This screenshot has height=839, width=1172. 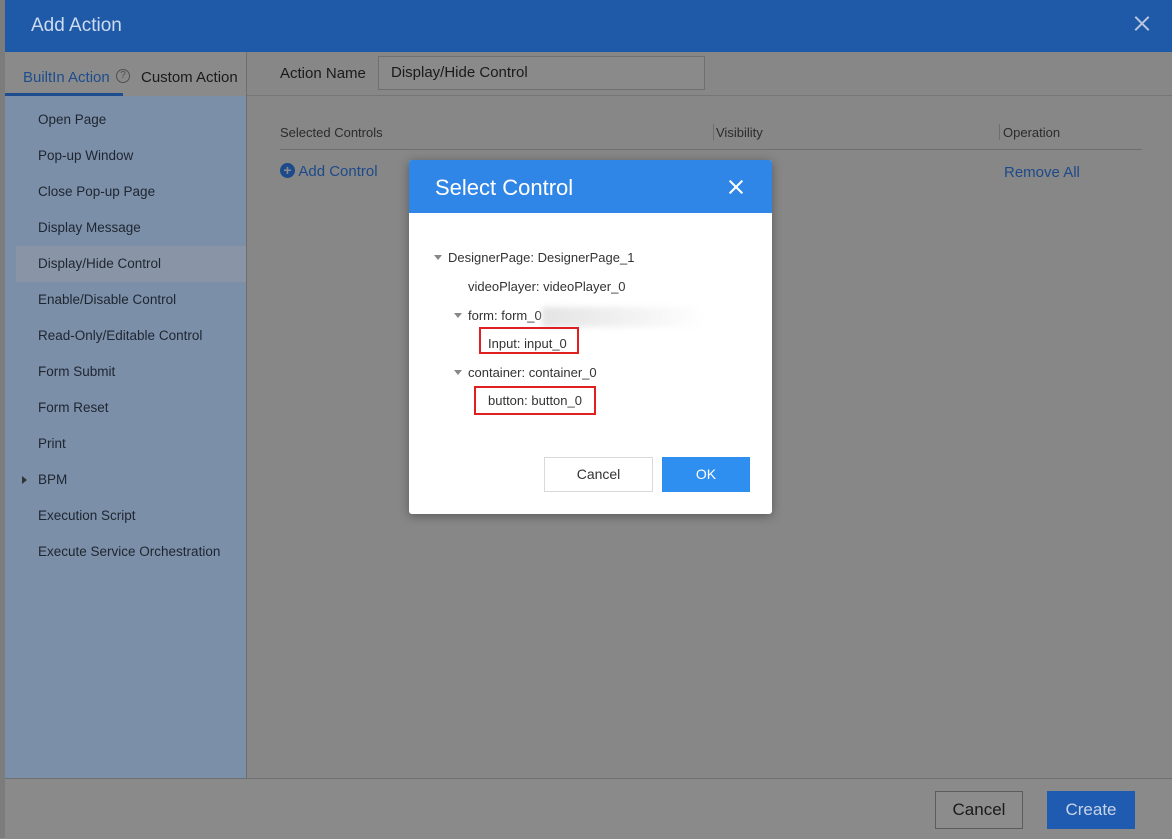 I want to click on sidebar-item-label: Display/Hide Control, so click(x=100, y=263).